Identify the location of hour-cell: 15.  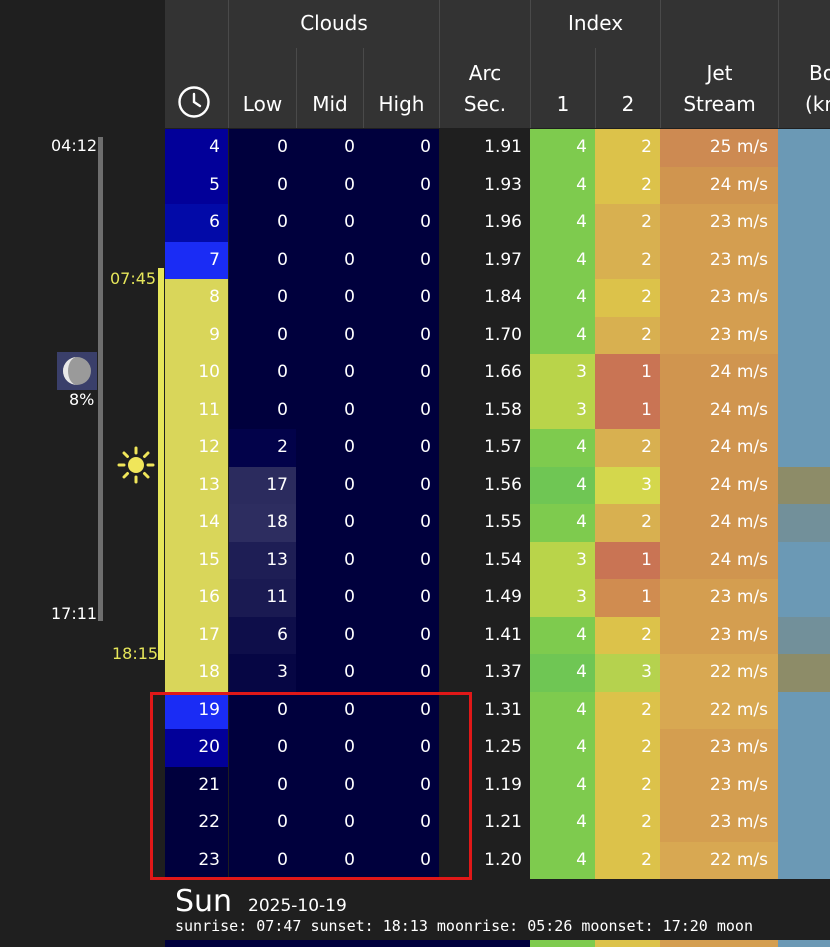
(196, 560).